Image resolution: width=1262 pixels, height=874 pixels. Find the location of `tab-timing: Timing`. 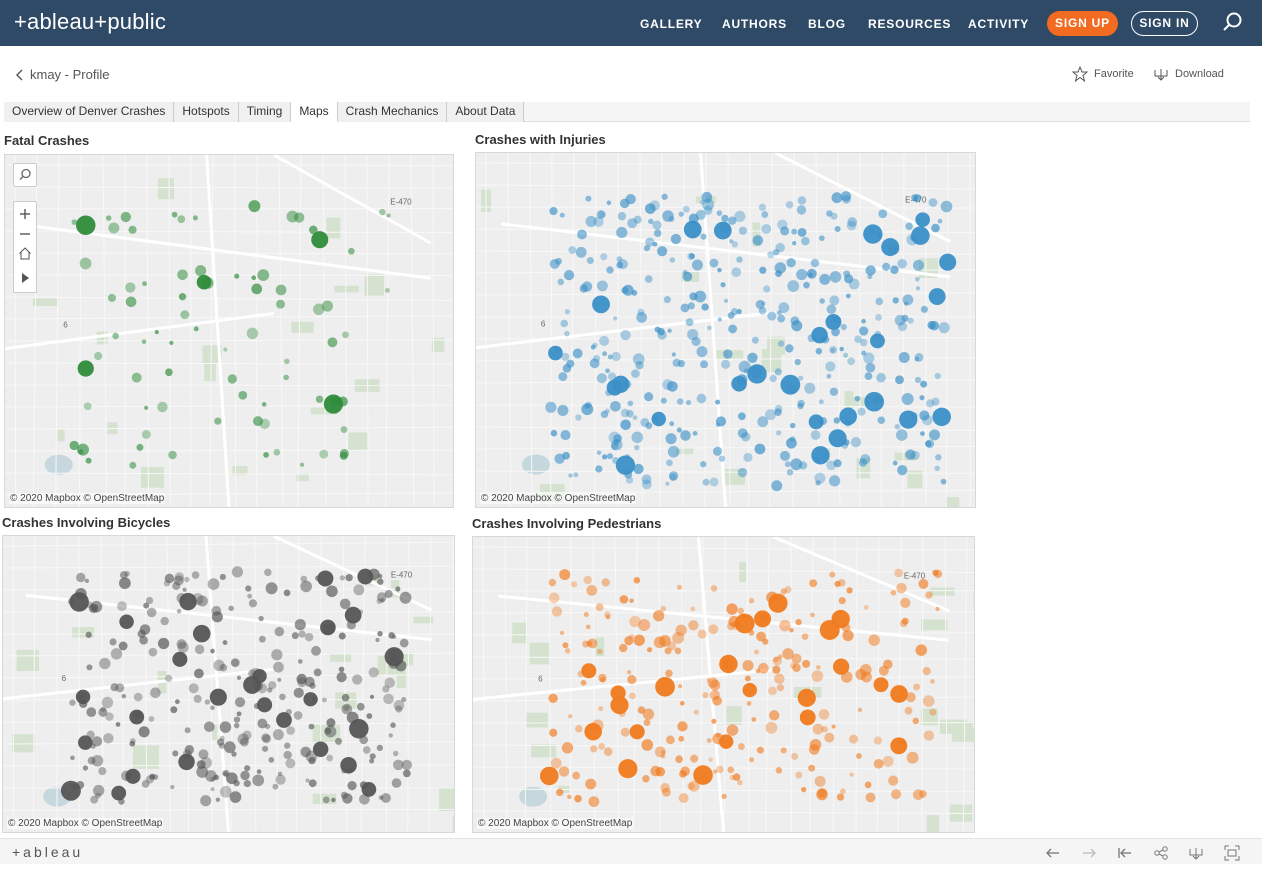

tab-timing: Timing is located at coordinates (265, 112).